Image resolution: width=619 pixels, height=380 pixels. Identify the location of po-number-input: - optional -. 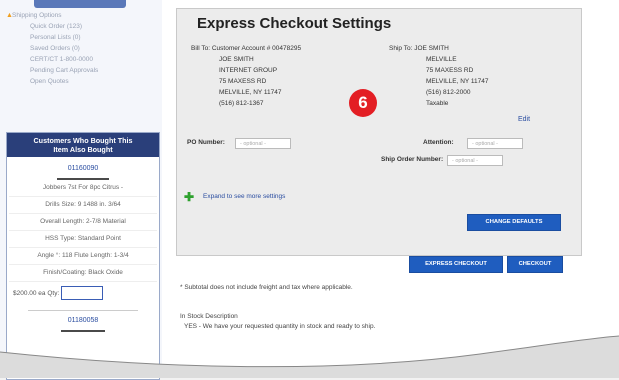
(263, 143).